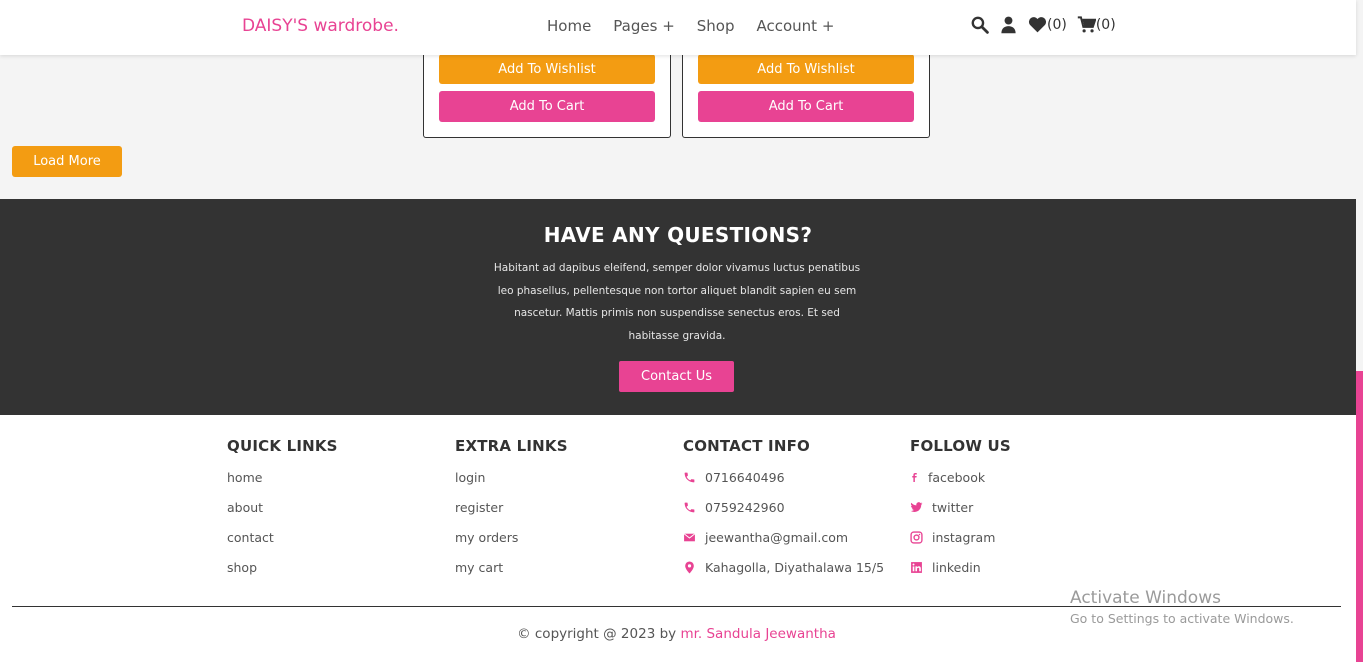 Image resolution: width=1363 pixels, height=662 pixels. I want to click on footer-link-my-cart: my cart, so click(511, 575).